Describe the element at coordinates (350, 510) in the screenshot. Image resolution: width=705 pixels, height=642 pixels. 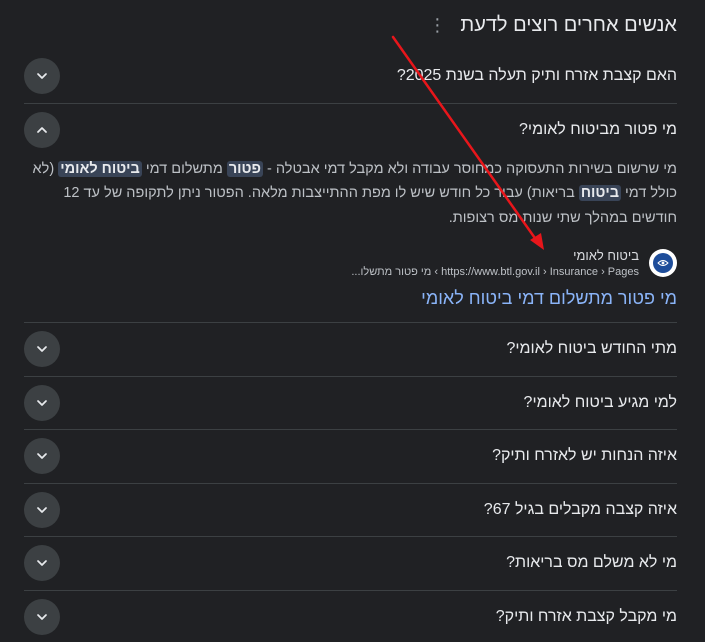
I see `question-row: איזה קצבה מקבלים בגיל 67?` at that location.